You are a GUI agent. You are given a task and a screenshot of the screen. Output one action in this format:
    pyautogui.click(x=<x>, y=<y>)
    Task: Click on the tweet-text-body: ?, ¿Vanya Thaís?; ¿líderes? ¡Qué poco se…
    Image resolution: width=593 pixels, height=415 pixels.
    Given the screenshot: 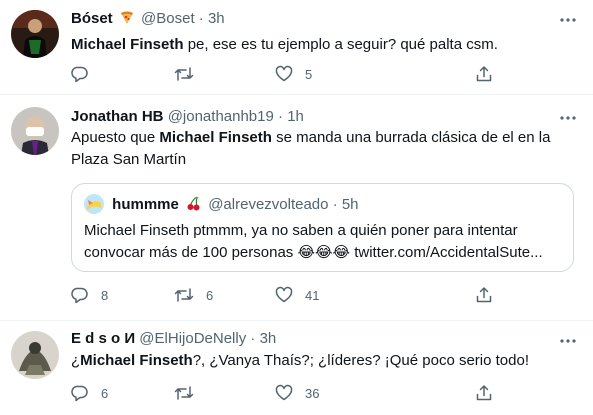 What is the action you would take?
    pyautogui.click(x=360, y=360)
    